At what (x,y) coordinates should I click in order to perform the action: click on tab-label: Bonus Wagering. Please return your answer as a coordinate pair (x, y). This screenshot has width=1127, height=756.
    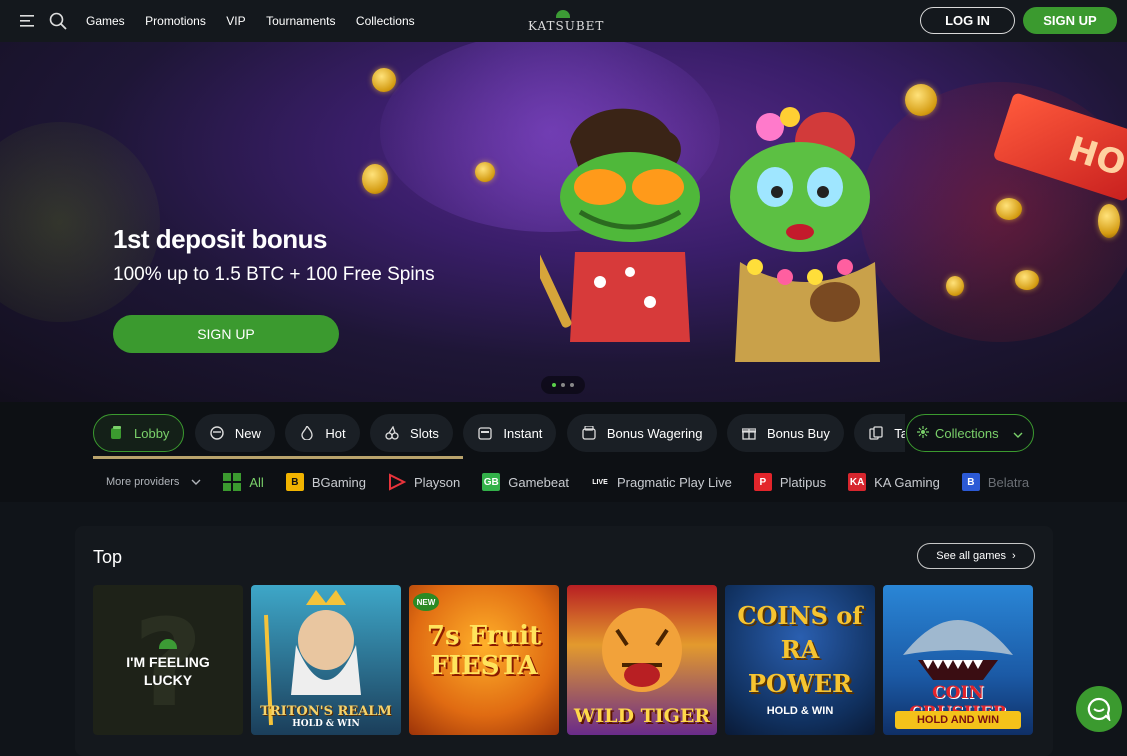
    Looking at the image, I should click on (654, 433).